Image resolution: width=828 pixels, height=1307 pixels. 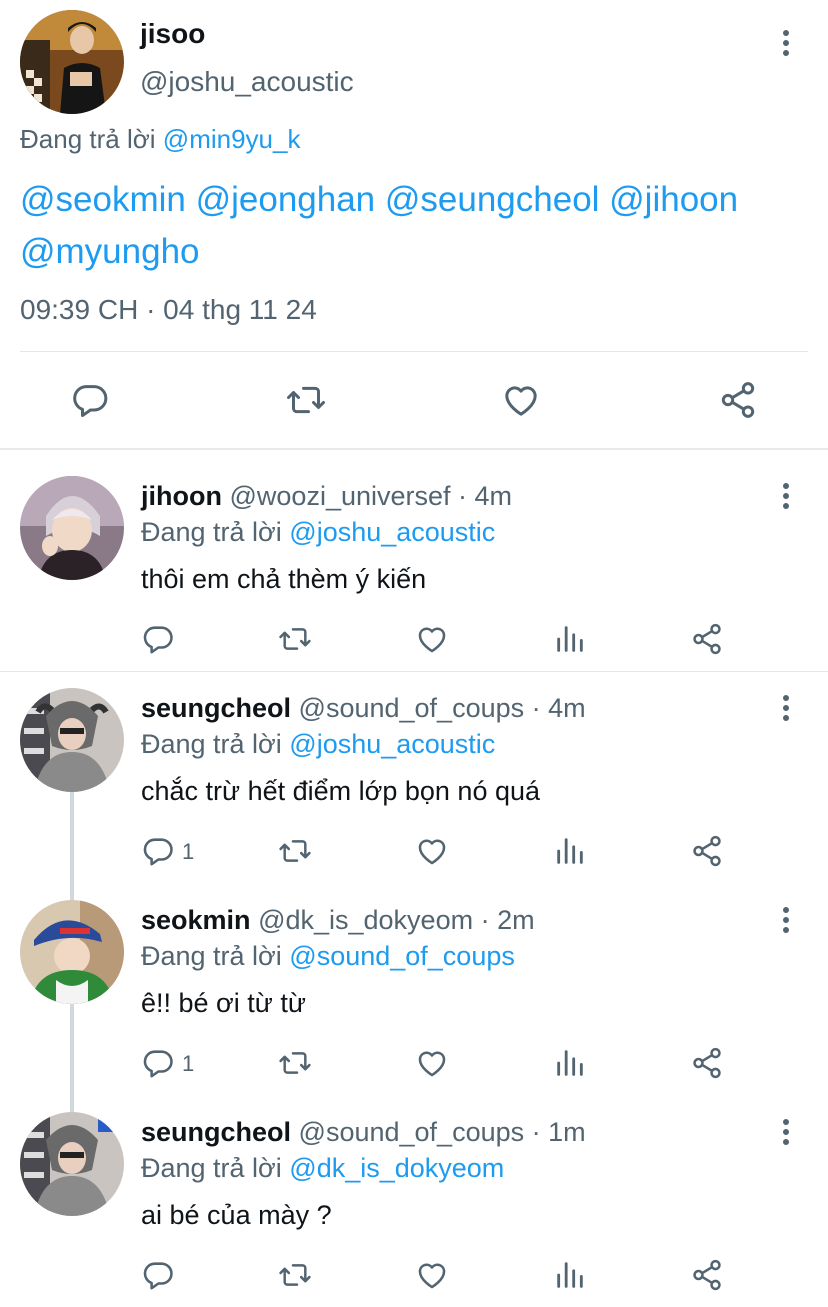 What do you see at coordinates (396, 1168) in the screenshot?
I see `reply-to-link: @dk_is_dokyeom` at bounding box center [396, 1168].